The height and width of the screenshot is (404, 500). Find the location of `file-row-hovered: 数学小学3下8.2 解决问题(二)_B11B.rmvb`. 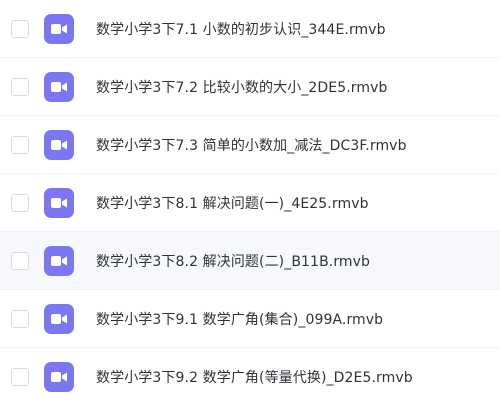

file-row-hovered: 数学小学3下8.2 解决问题(二)_B11B.rmvb is located at coordinates (250, 261).